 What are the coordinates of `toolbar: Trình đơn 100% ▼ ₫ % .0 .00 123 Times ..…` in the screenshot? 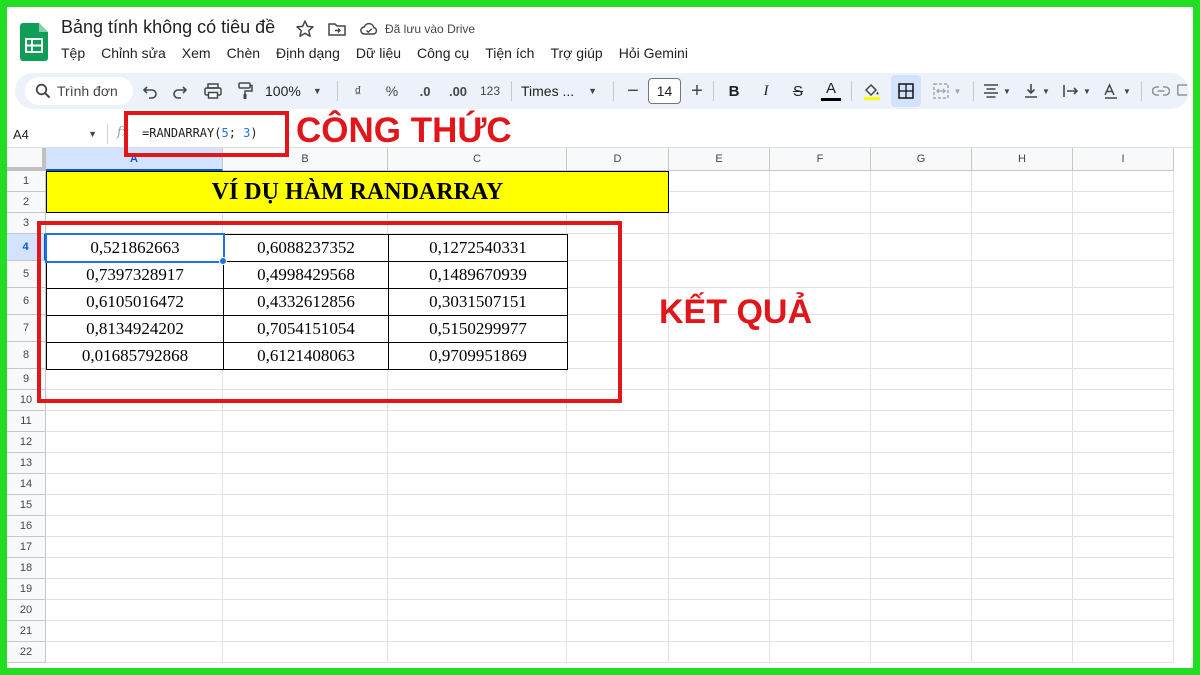 It's located at (602, 91).